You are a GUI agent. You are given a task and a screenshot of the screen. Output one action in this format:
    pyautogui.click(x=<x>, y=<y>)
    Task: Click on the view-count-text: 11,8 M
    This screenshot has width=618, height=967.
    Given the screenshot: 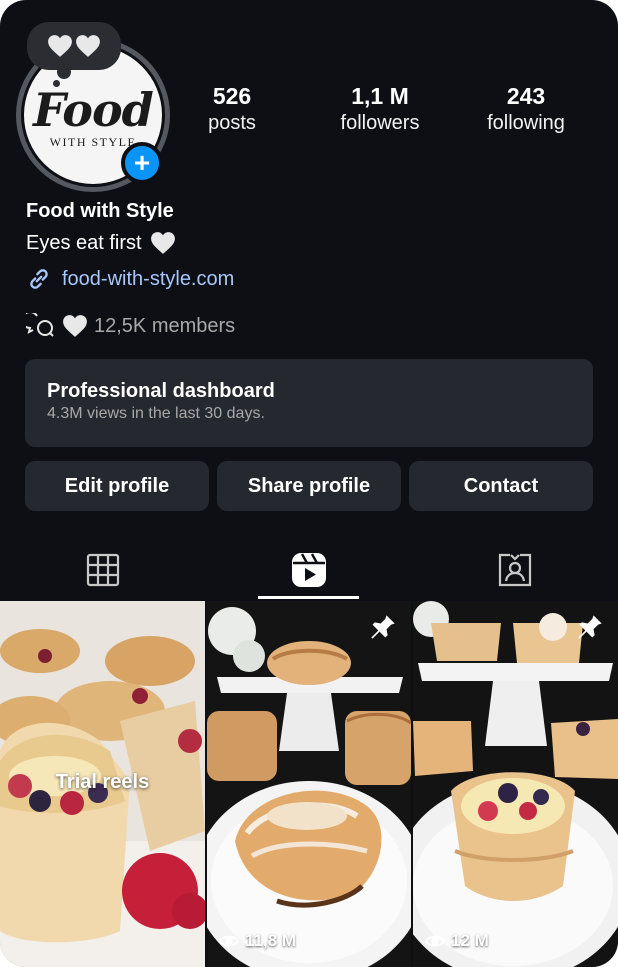 What is the action you would take?
    pyautogui.click(x=271, y=940)
    